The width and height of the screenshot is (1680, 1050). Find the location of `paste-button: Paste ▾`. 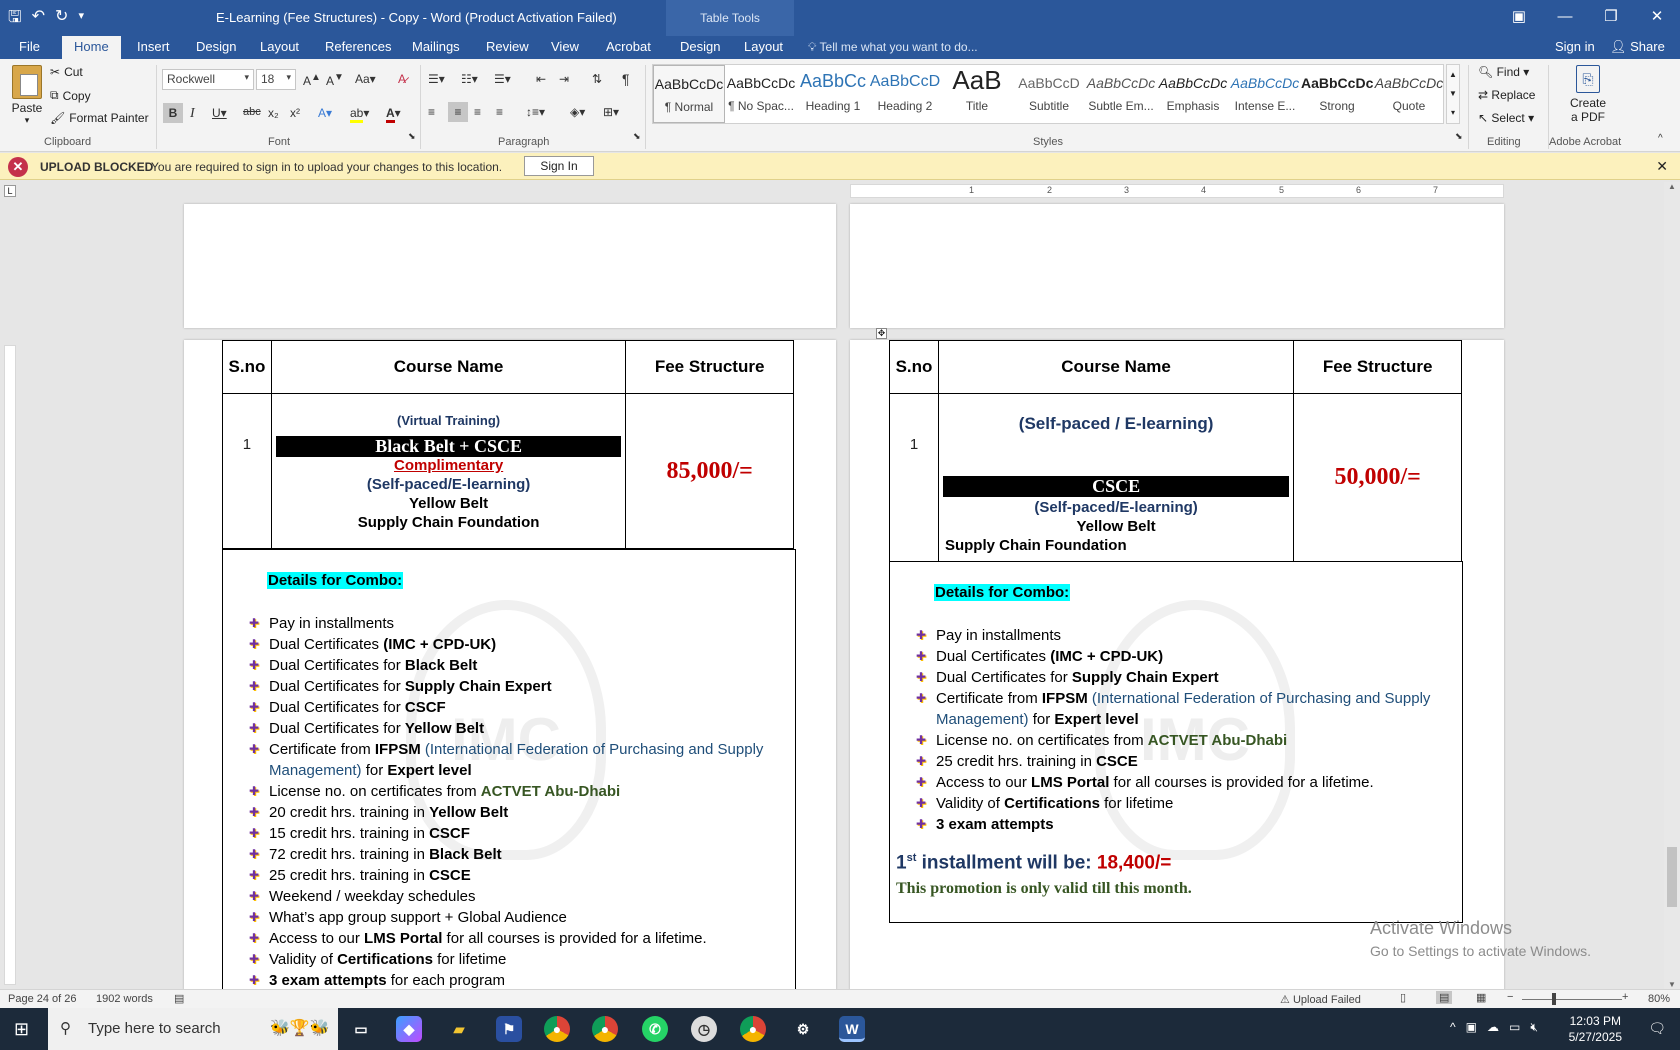

paste-button: Paste ▾ is located at coordinates (27, 95).